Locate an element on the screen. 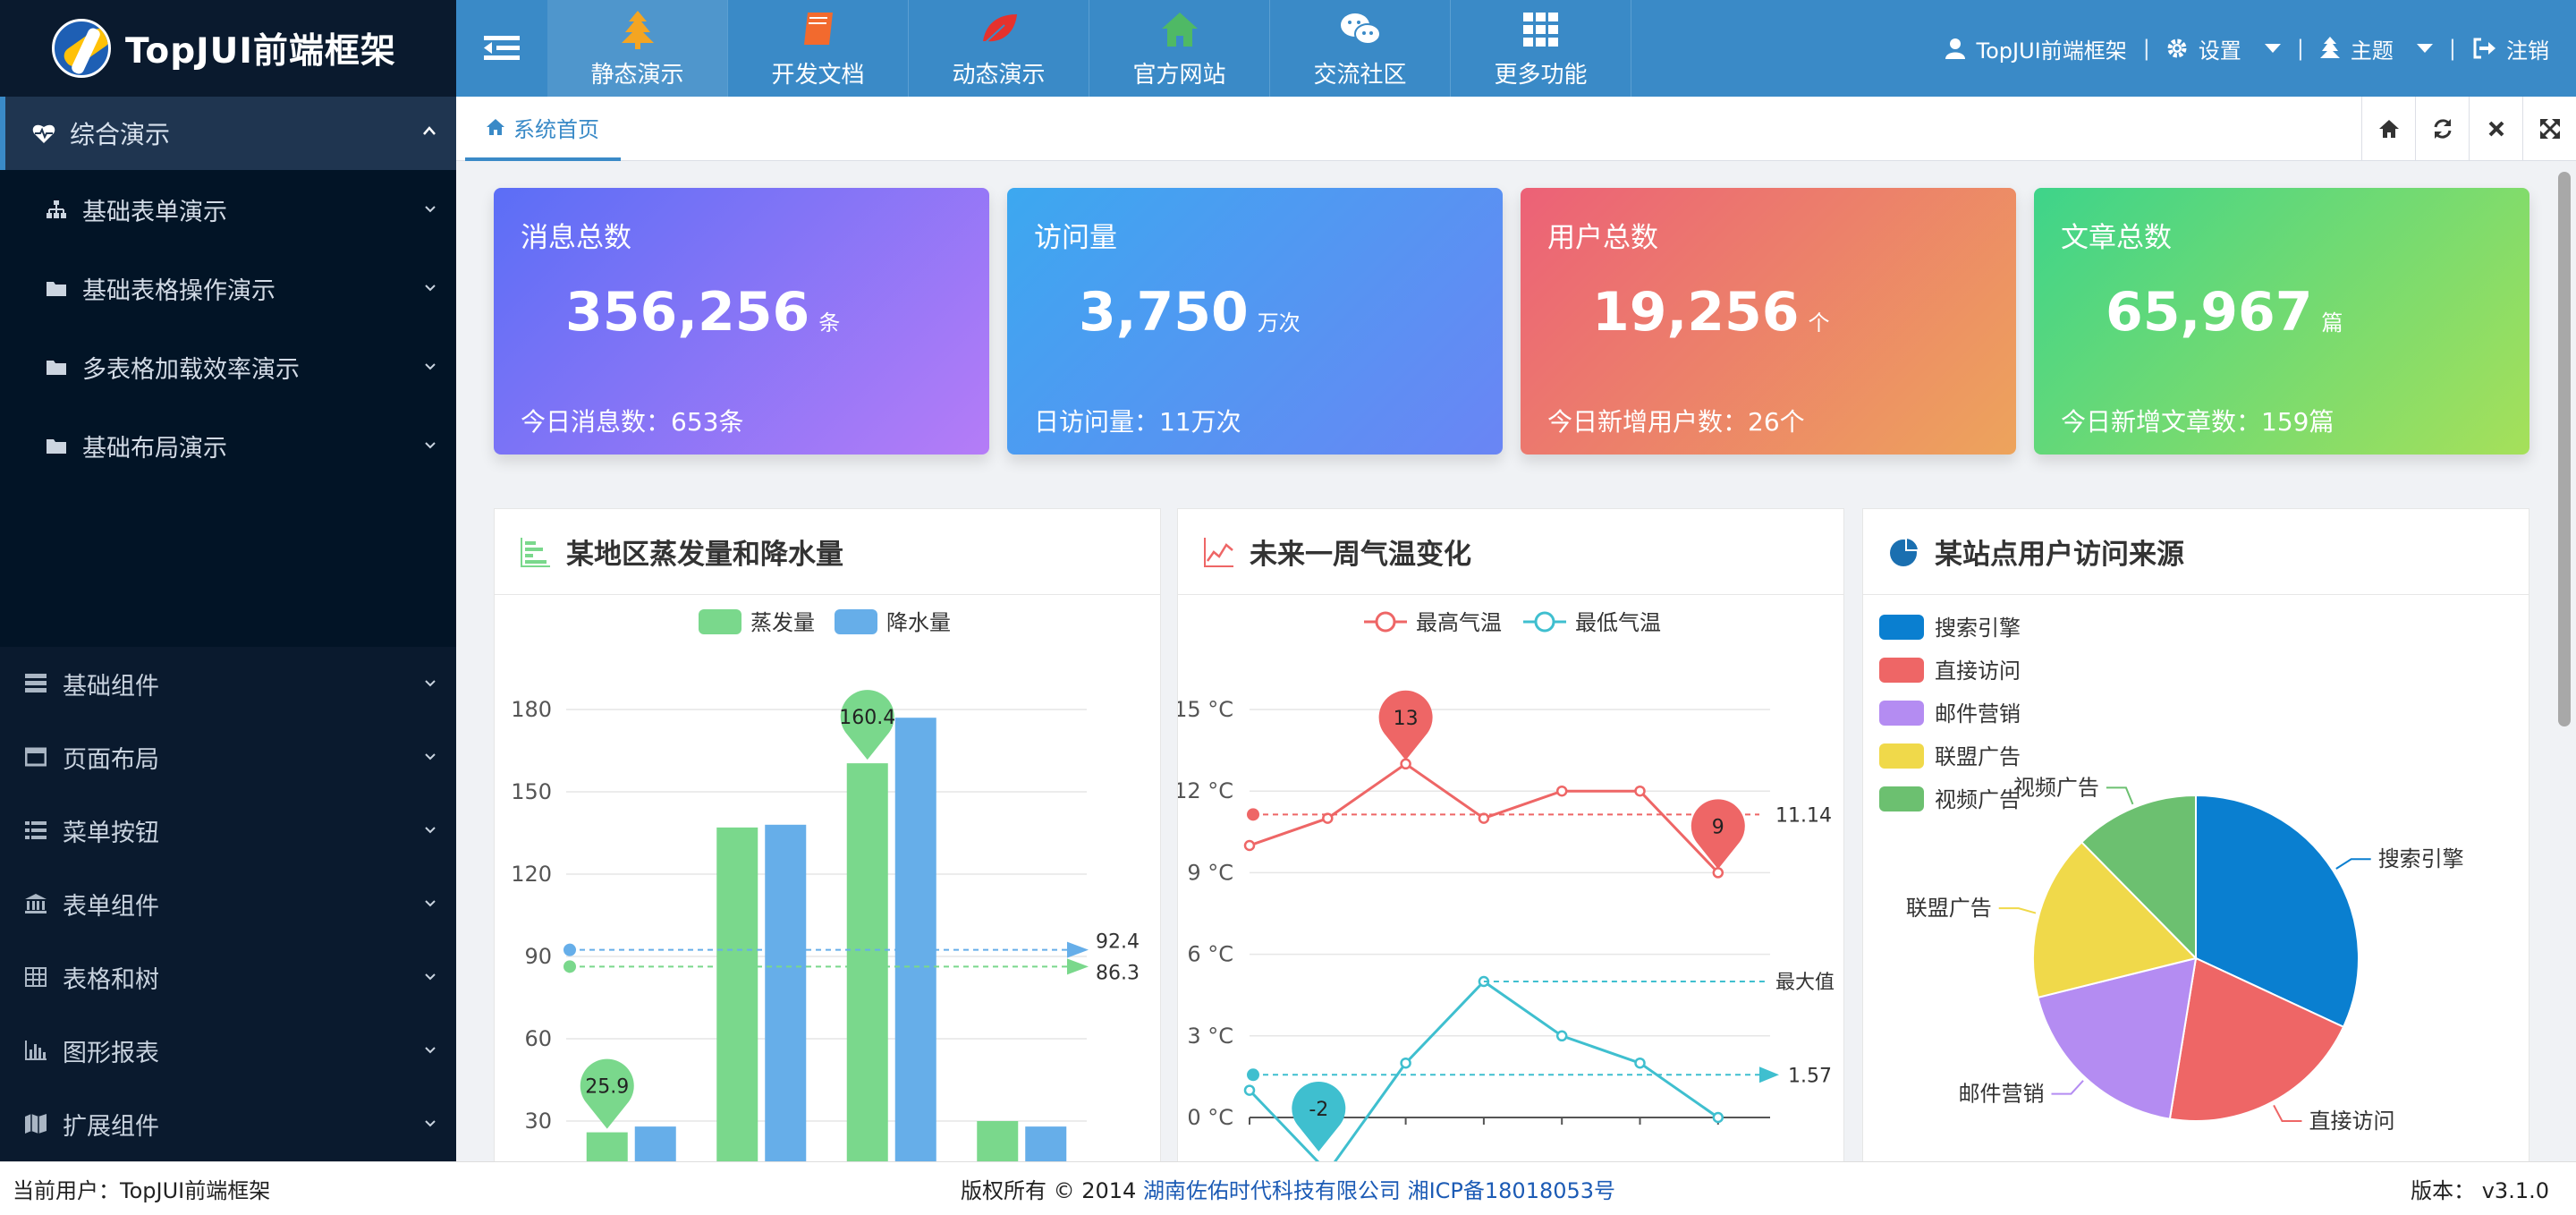  logo-mark-icon is located at coordinates (81, 49).